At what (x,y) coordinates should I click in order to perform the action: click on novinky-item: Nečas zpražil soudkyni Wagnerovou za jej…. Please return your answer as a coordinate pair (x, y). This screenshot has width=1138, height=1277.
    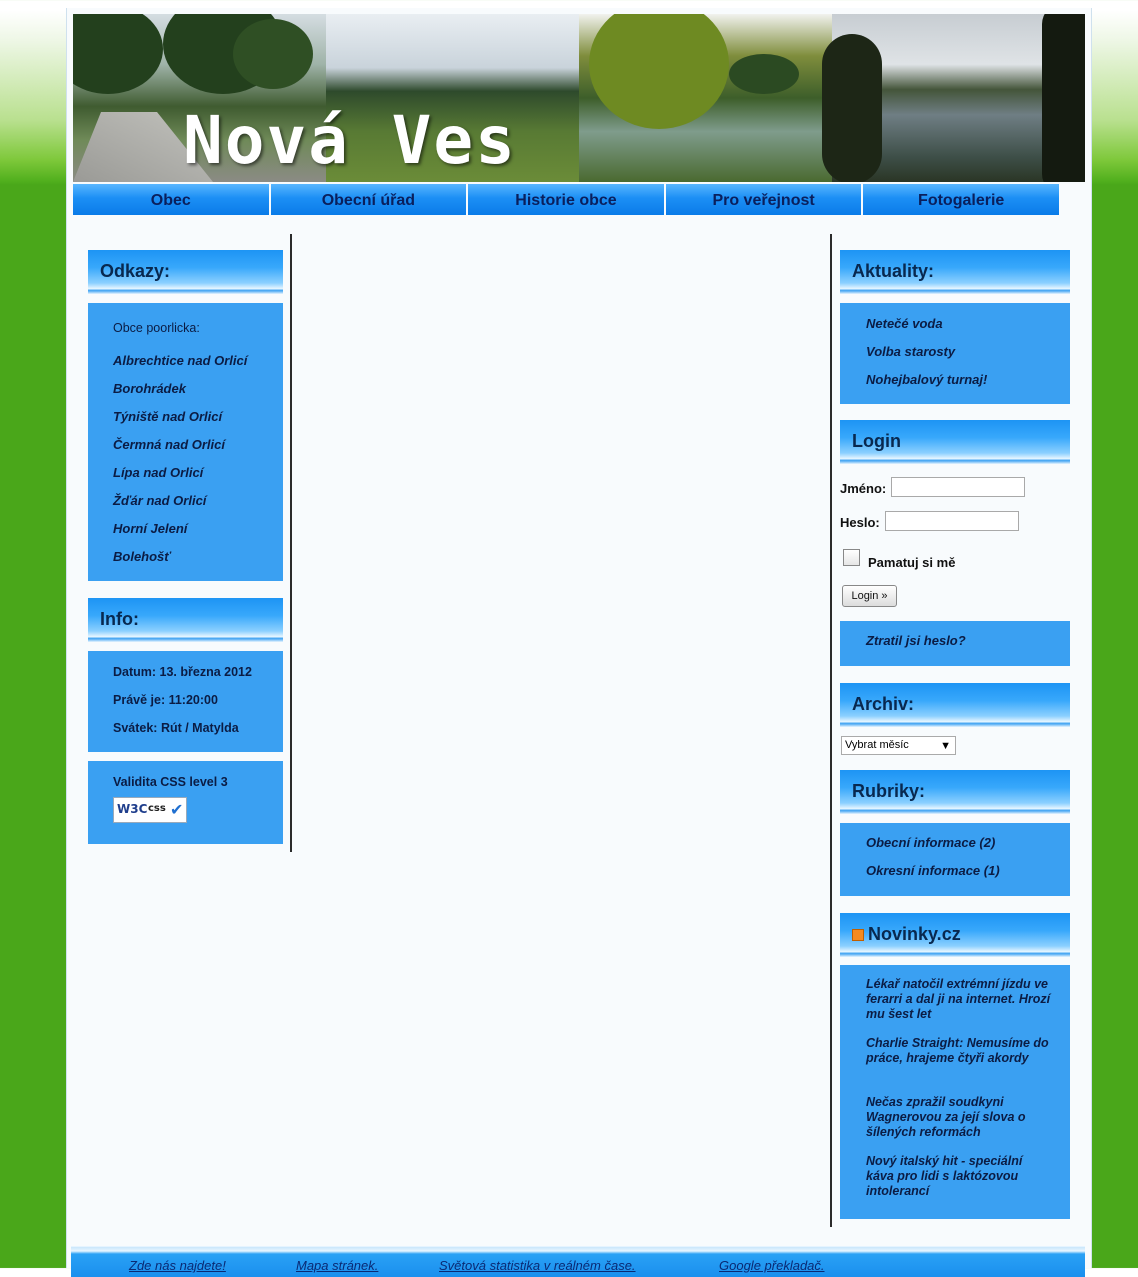
    Looking at the image, I should click on (959, 1117).